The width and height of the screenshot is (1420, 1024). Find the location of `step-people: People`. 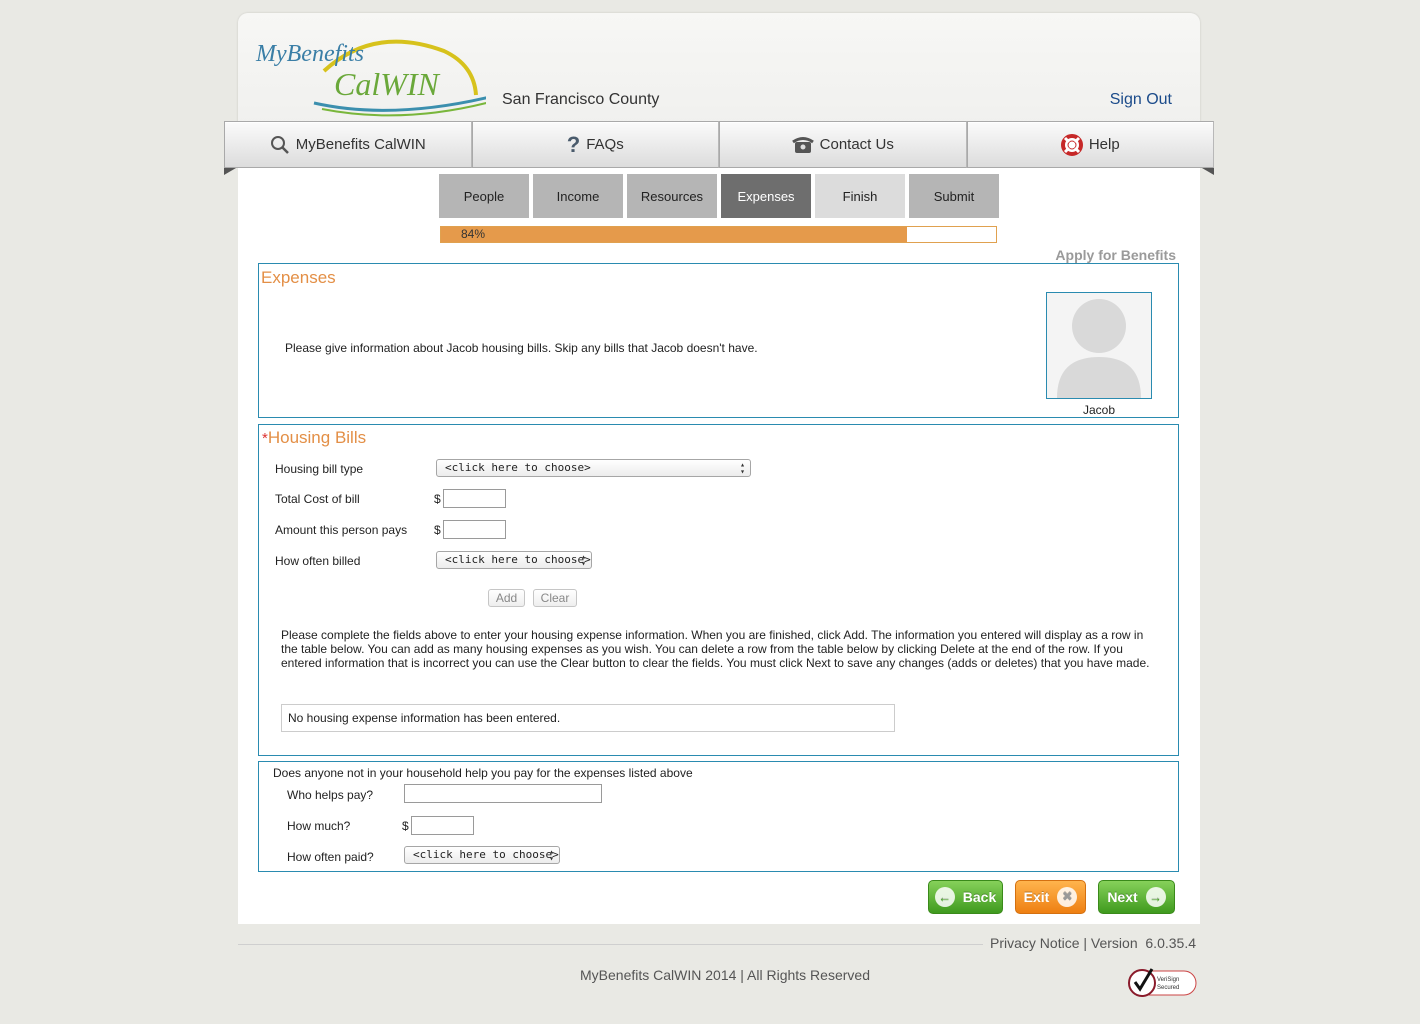

step-people: People is located at coordinates (484, 196).